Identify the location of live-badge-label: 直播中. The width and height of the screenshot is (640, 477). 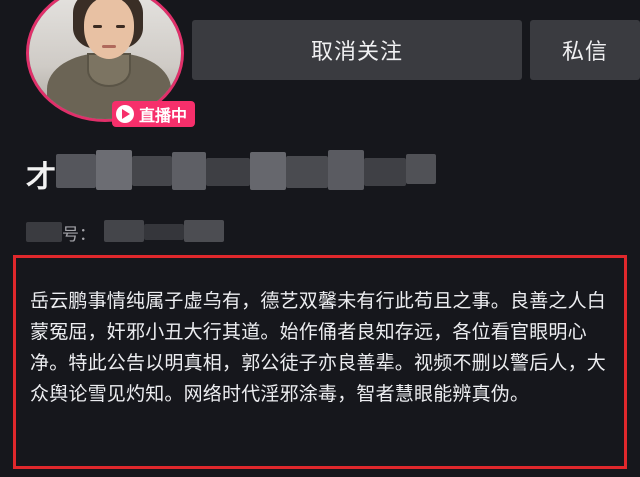
(163, 115).